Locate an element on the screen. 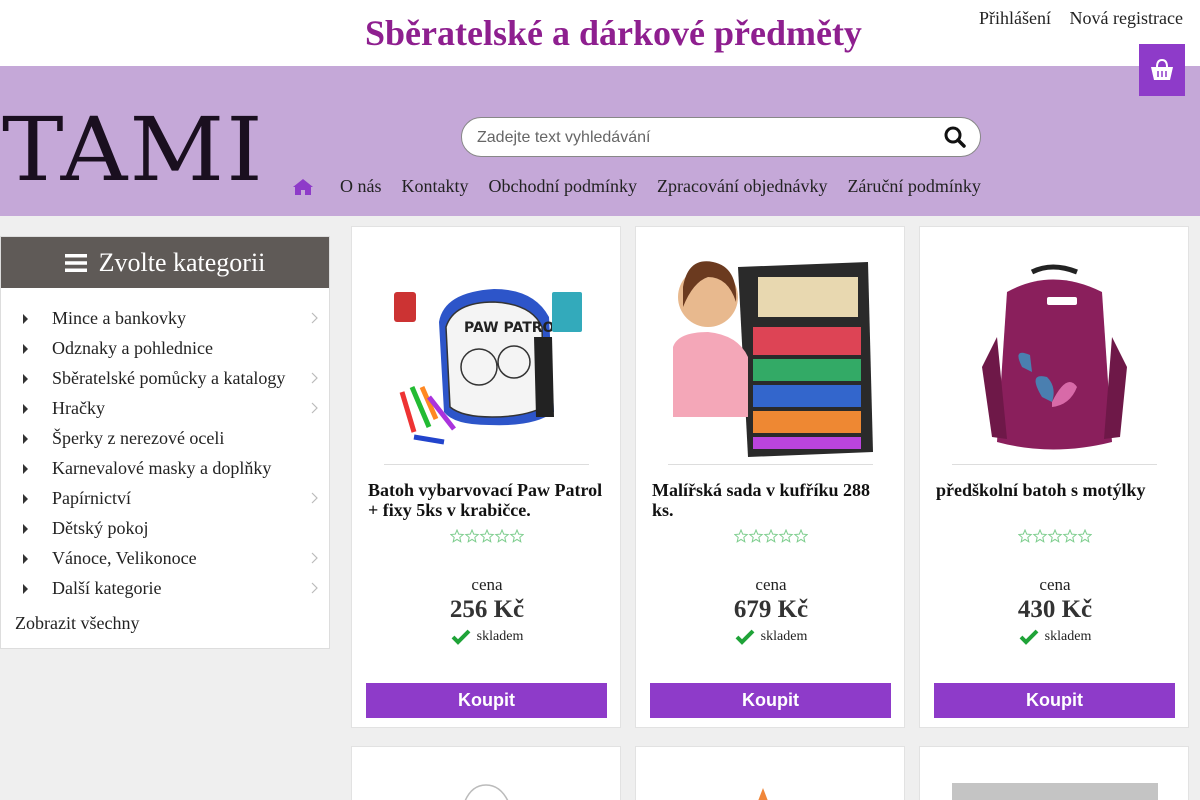 The width and height of the screenshot is (1200, 800). home-icon is located at coordinates (303, 187).